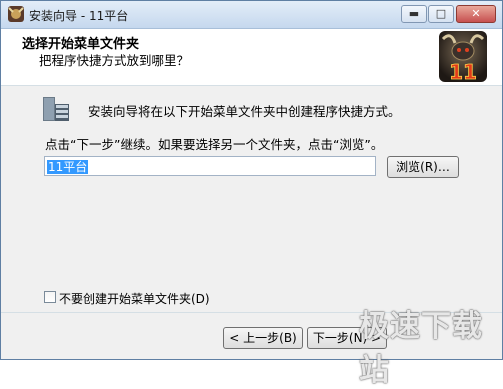 Image resolution: width=503 pixels, height=389 pixels. Describe the element at coordinates (463, 72) in the screenshot. I see `logo-text: 11` at that location.